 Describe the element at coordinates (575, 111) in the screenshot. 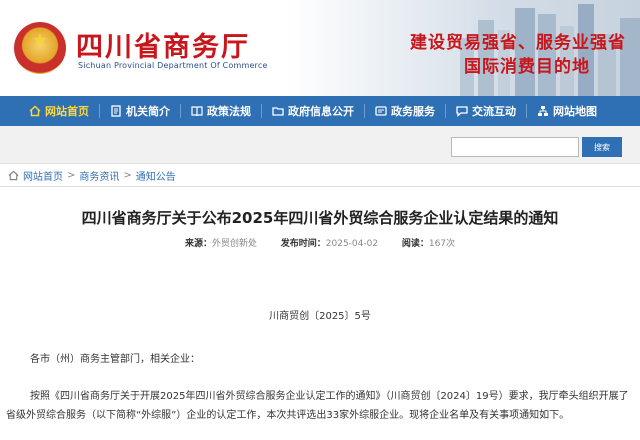

I see `nav-item-label: 网站地图` at that location.